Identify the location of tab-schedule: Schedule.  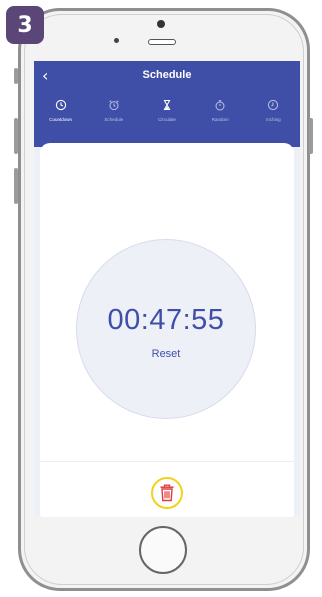
(113, 119).